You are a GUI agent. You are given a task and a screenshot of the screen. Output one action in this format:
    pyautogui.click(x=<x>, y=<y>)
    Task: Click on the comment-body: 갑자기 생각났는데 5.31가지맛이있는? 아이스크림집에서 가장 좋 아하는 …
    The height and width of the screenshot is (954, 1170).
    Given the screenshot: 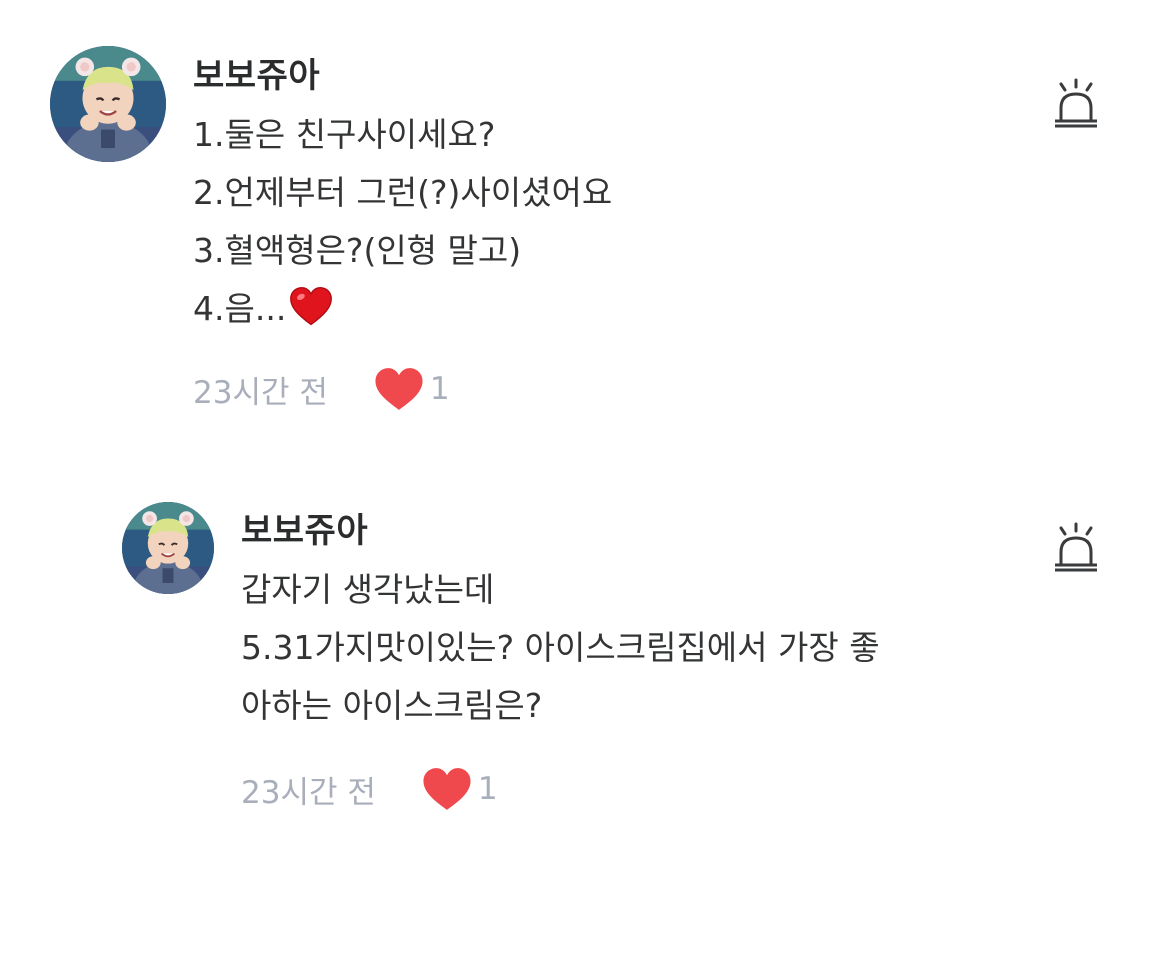 What is the action you would take?
    pyautogui.click(x=560, y=648)
    